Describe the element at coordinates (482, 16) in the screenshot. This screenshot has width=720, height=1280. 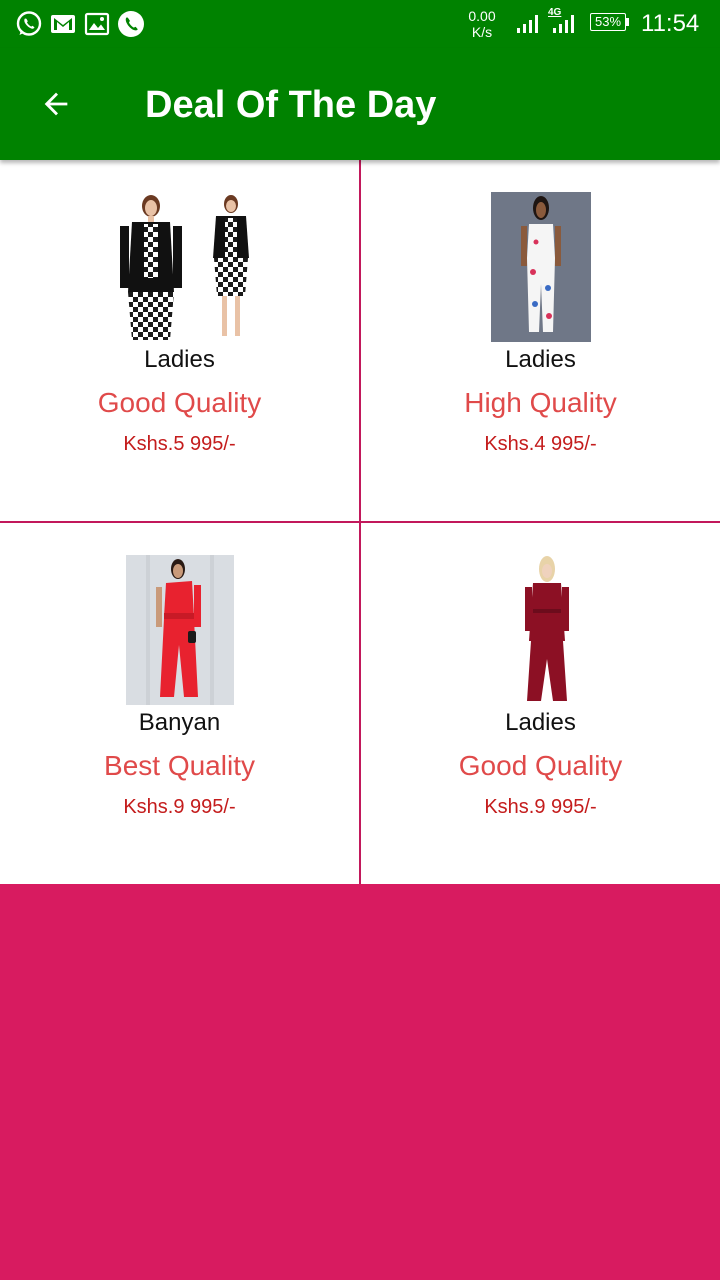
I see `network-speed-value: 0.00` at that location.